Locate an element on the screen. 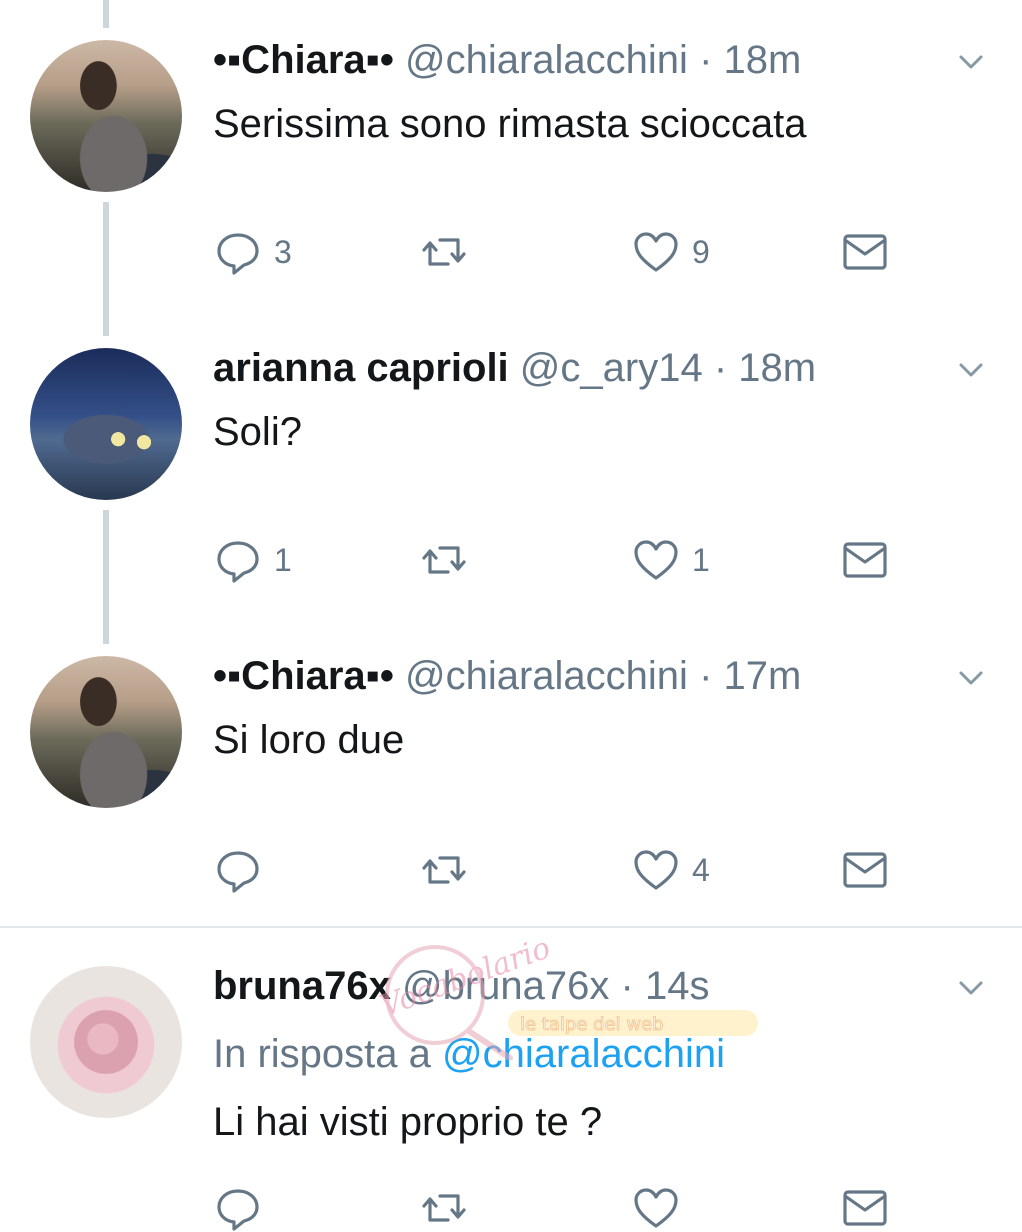 The image size is (1022, 1232). tweet-actions: 1 1 is located at coordinates (511, 560).